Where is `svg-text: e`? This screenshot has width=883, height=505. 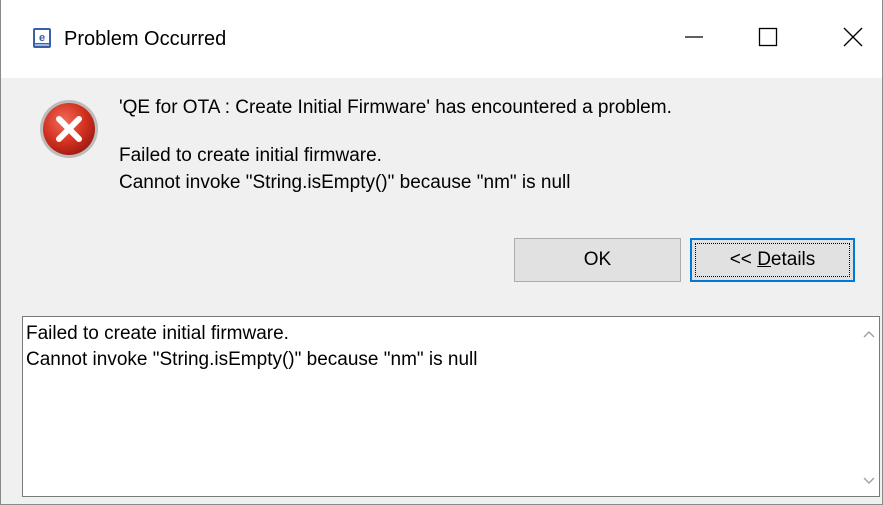
svg-text: e is located at coordinates (42, 38).